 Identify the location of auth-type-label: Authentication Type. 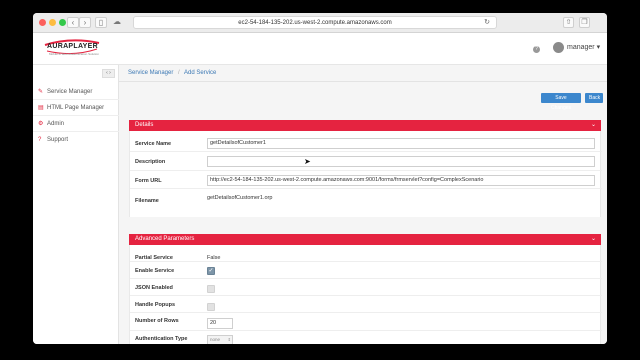
(161, 339).